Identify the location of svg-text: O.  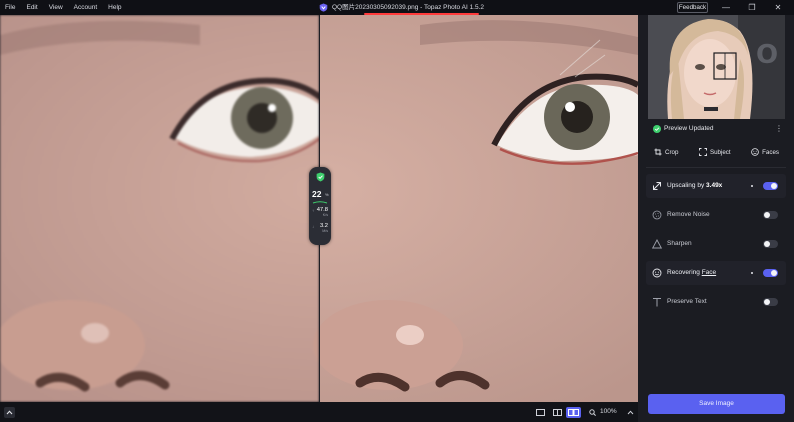
(767, 55).